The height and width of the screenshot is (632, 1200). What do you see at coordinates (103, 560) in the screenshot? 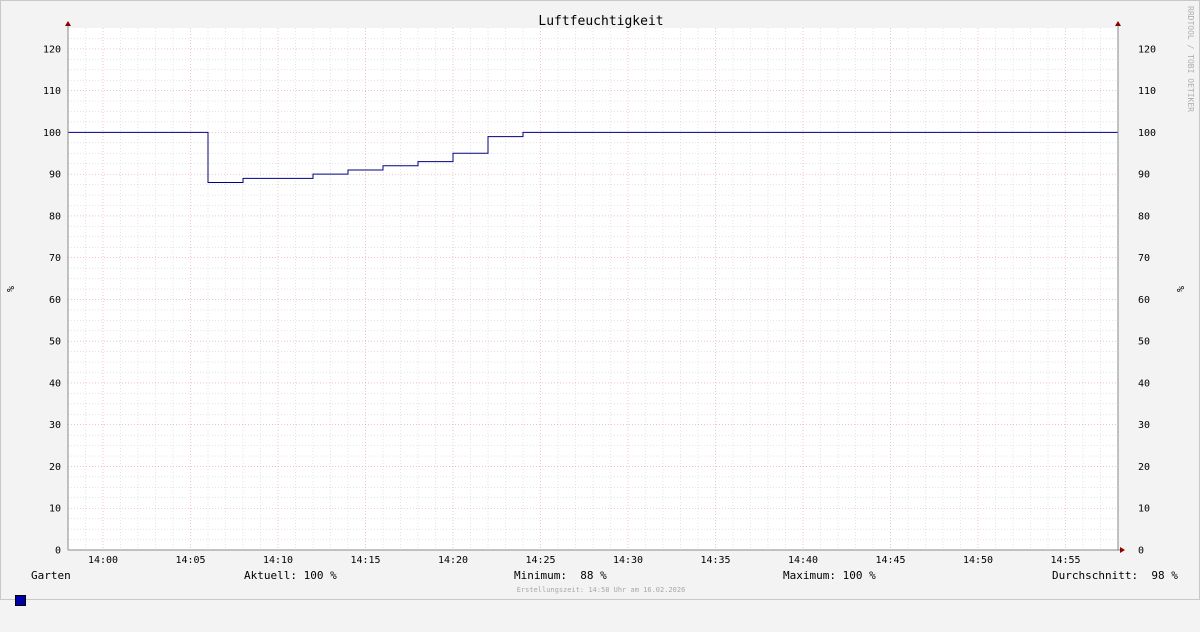
I see `x-tick-label: 14:00` at bounding box center [103, 560].